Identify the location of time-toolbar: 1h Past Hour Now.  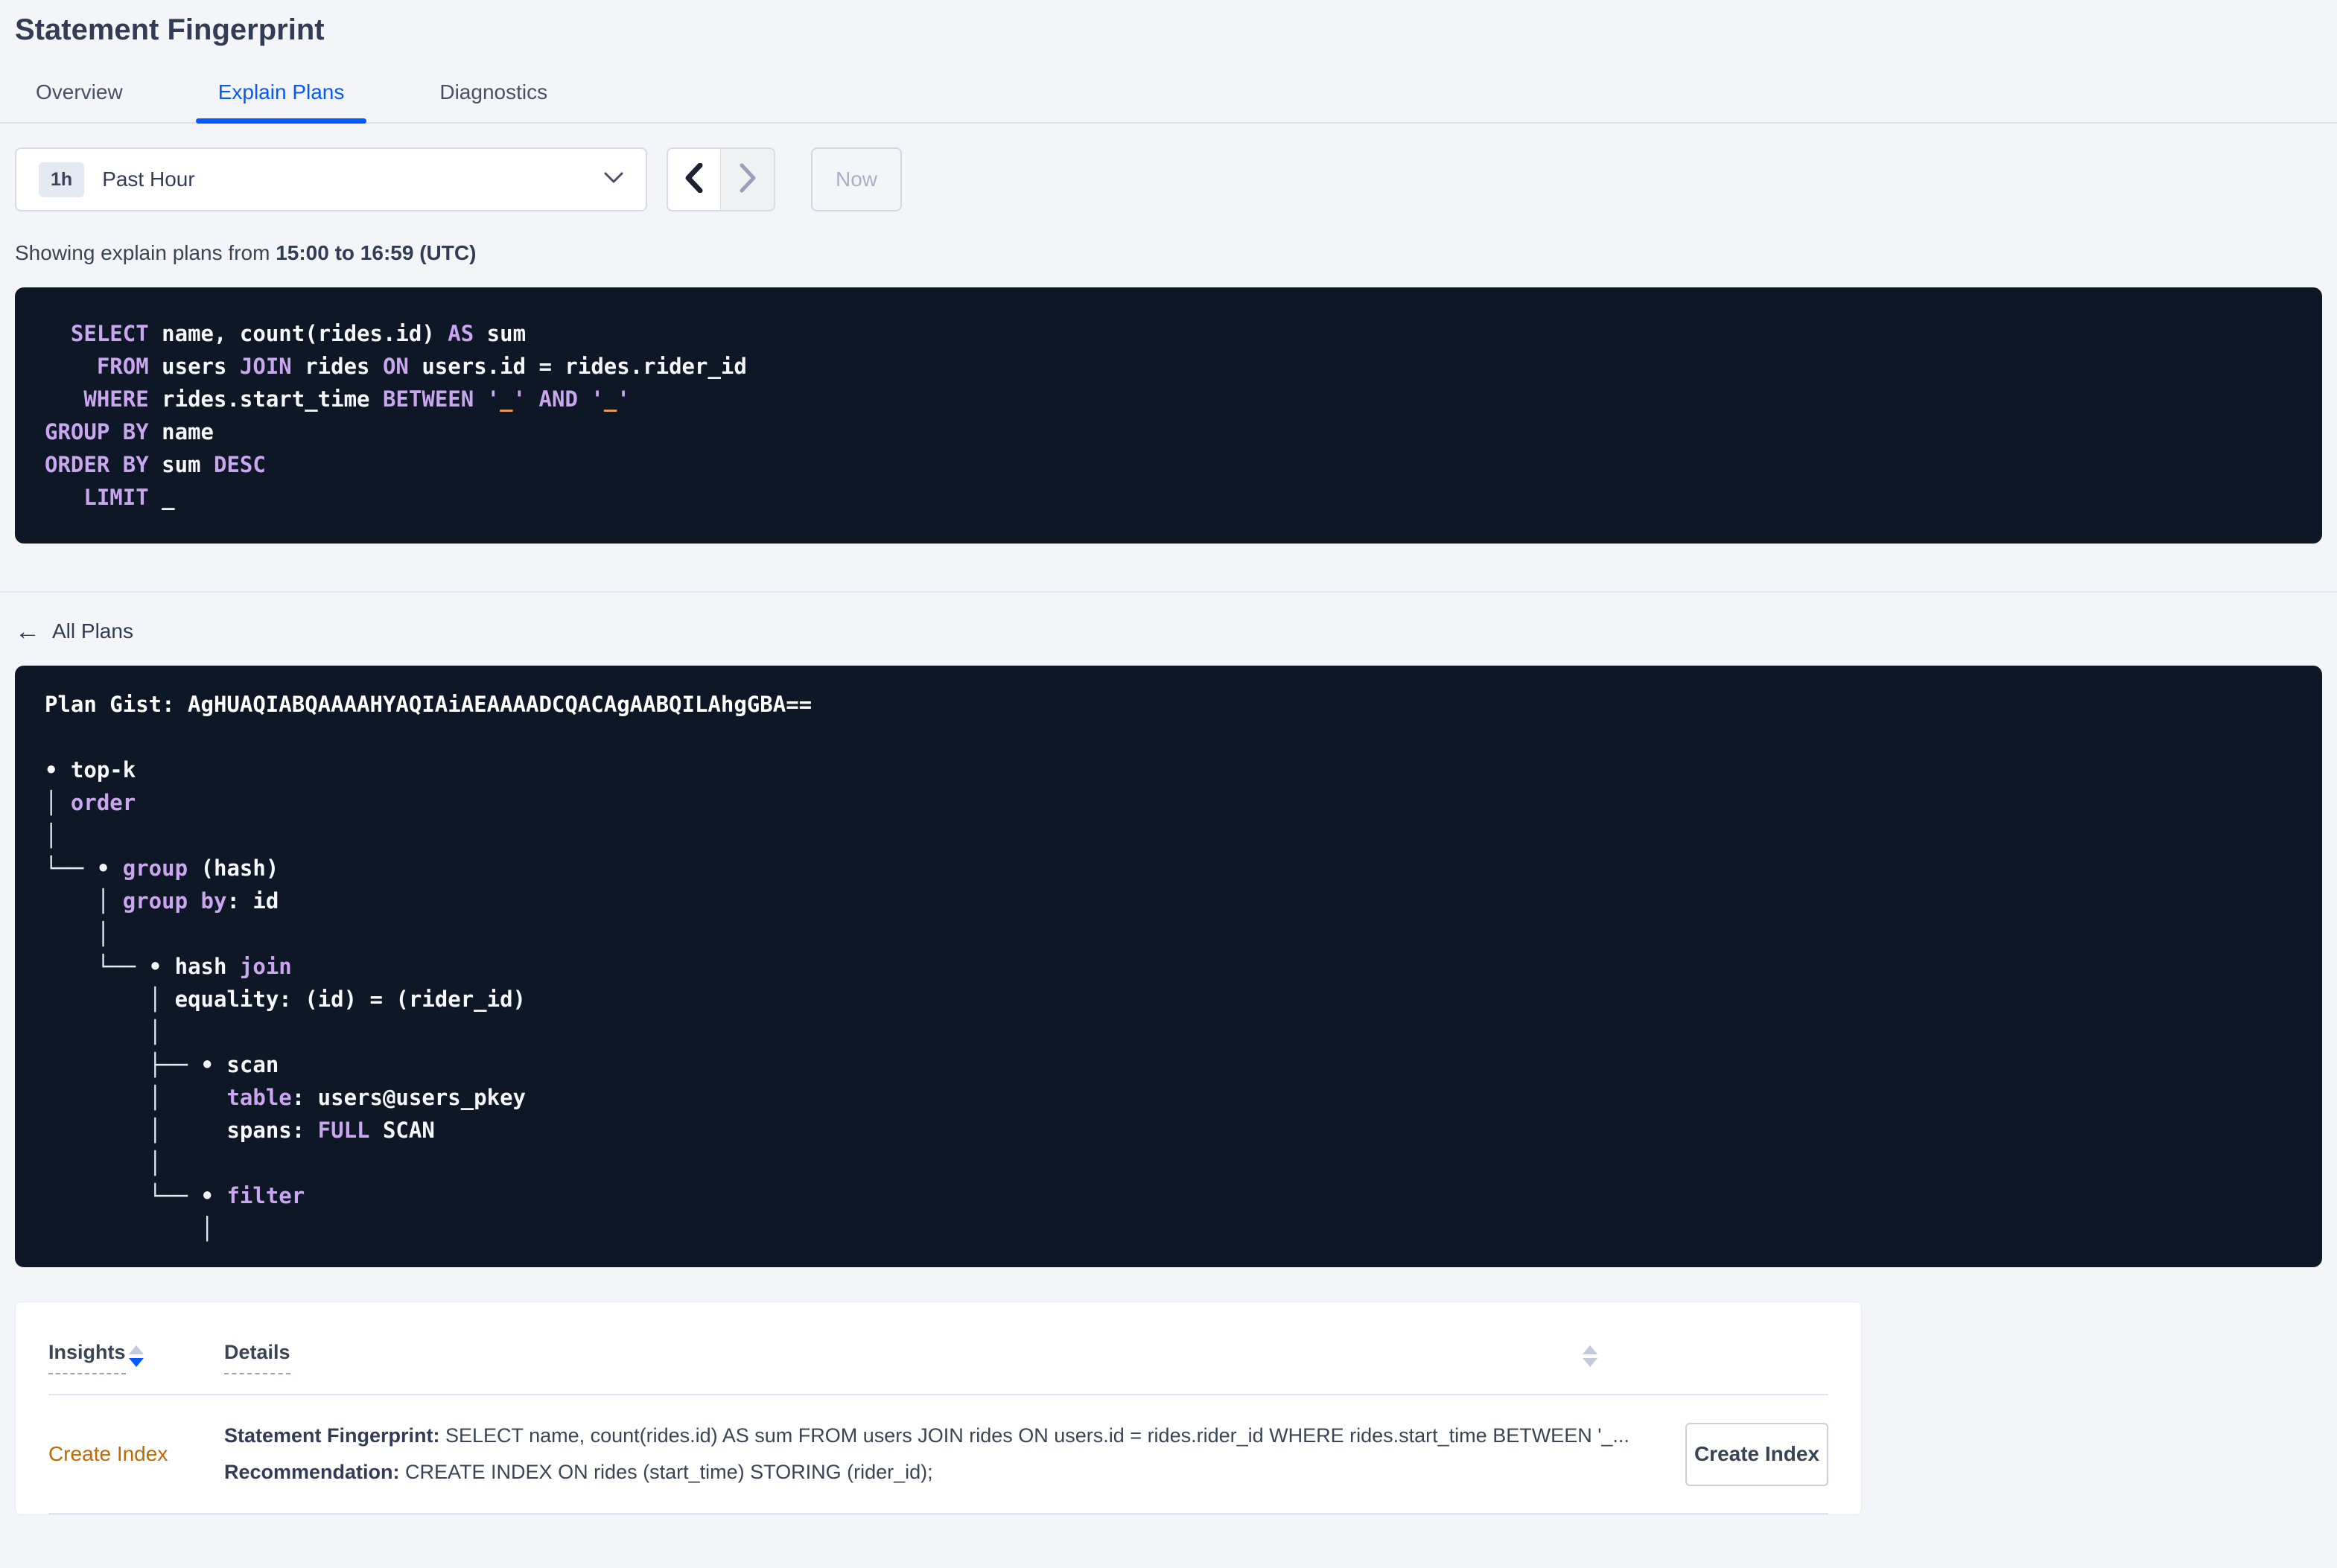
(1168, 179).